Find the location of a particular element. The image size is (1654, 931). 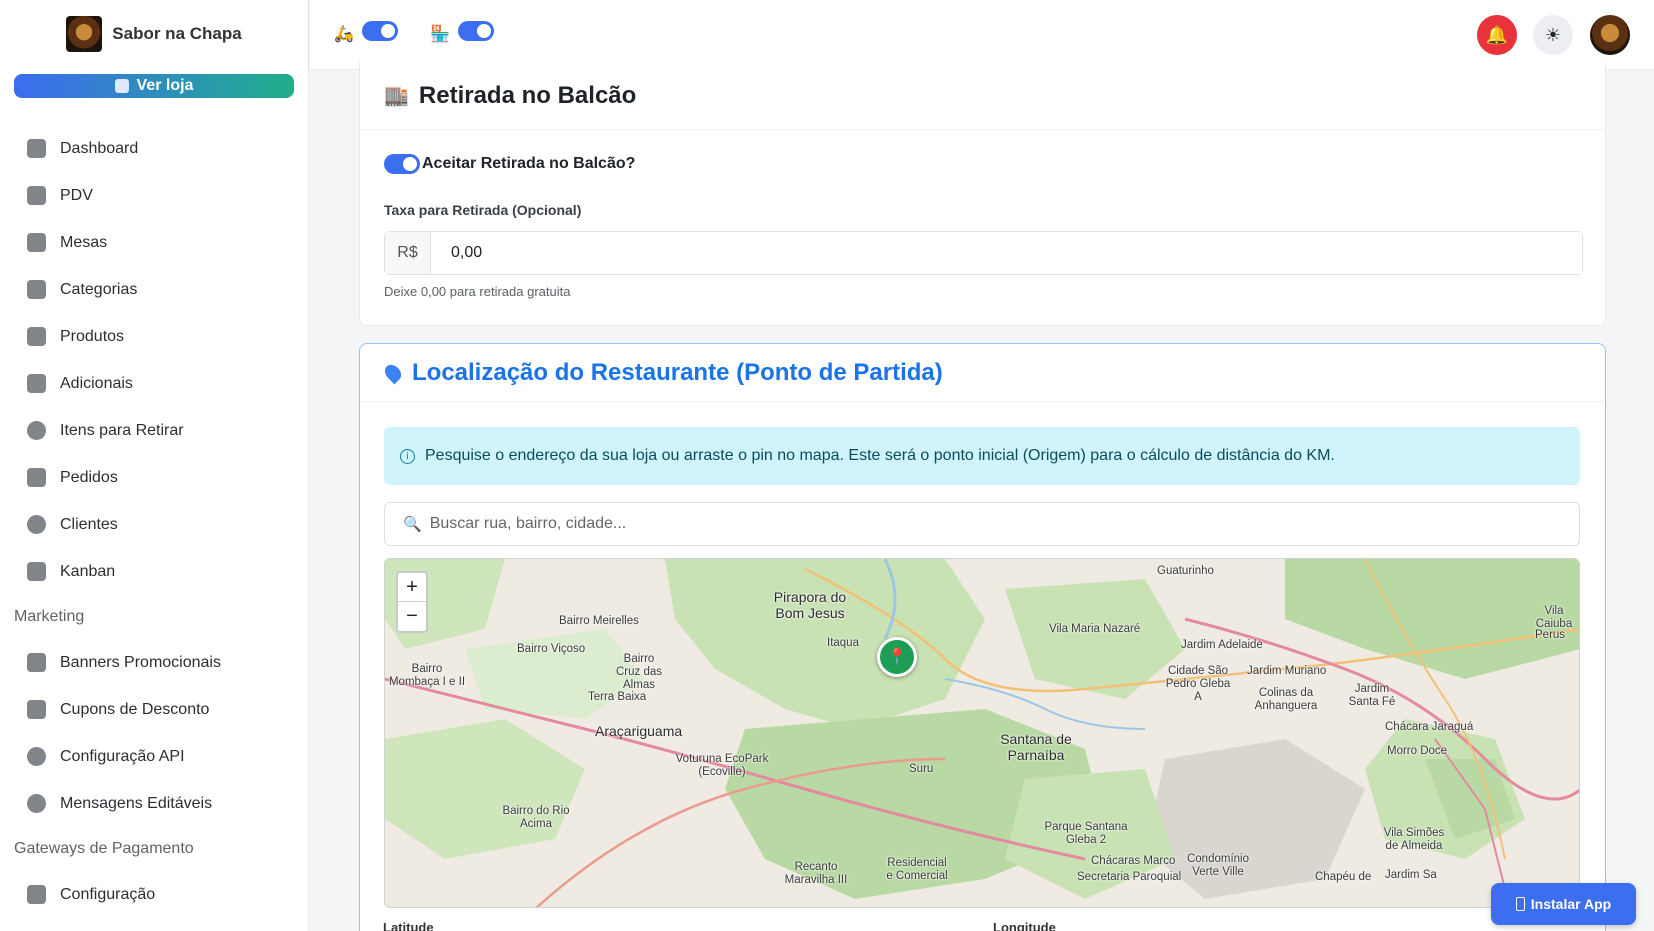

sidebar-item-pedidos: Pedidos is located at coordinates (154, 477).